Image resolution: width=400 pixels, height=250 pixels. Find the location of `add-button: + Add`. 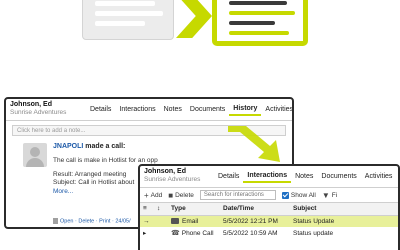

add-button: + Add is located at coordinates (153, 195).